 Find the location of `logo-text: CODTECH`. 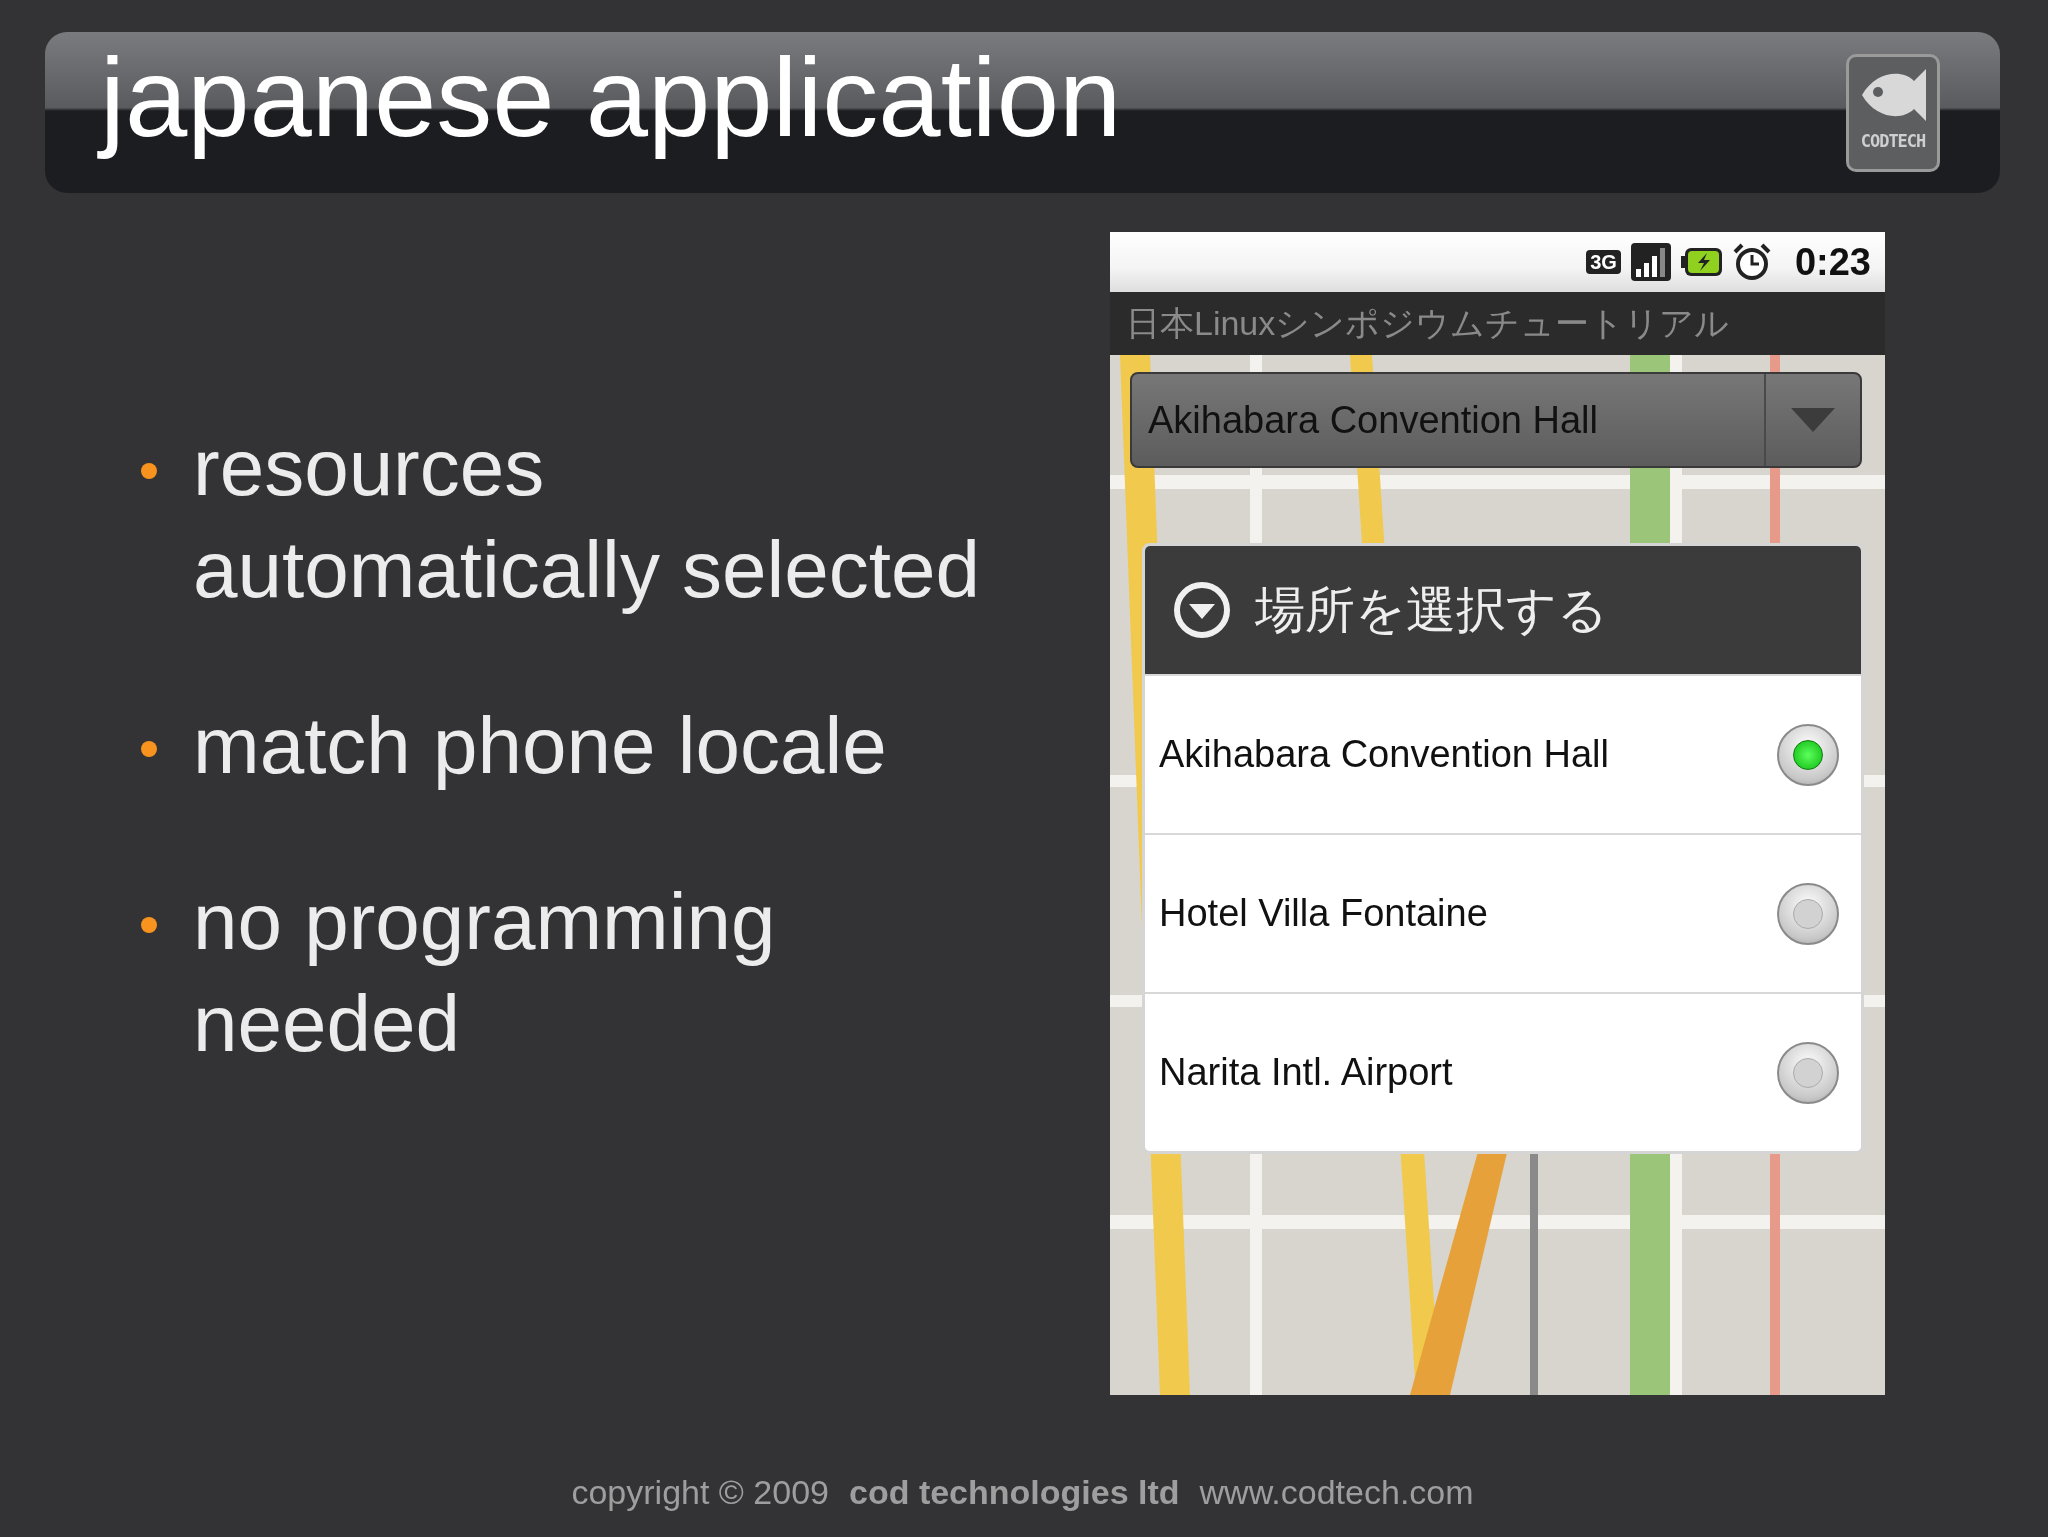

logo-text: CODTECH is located at coordinates (1893, 140).